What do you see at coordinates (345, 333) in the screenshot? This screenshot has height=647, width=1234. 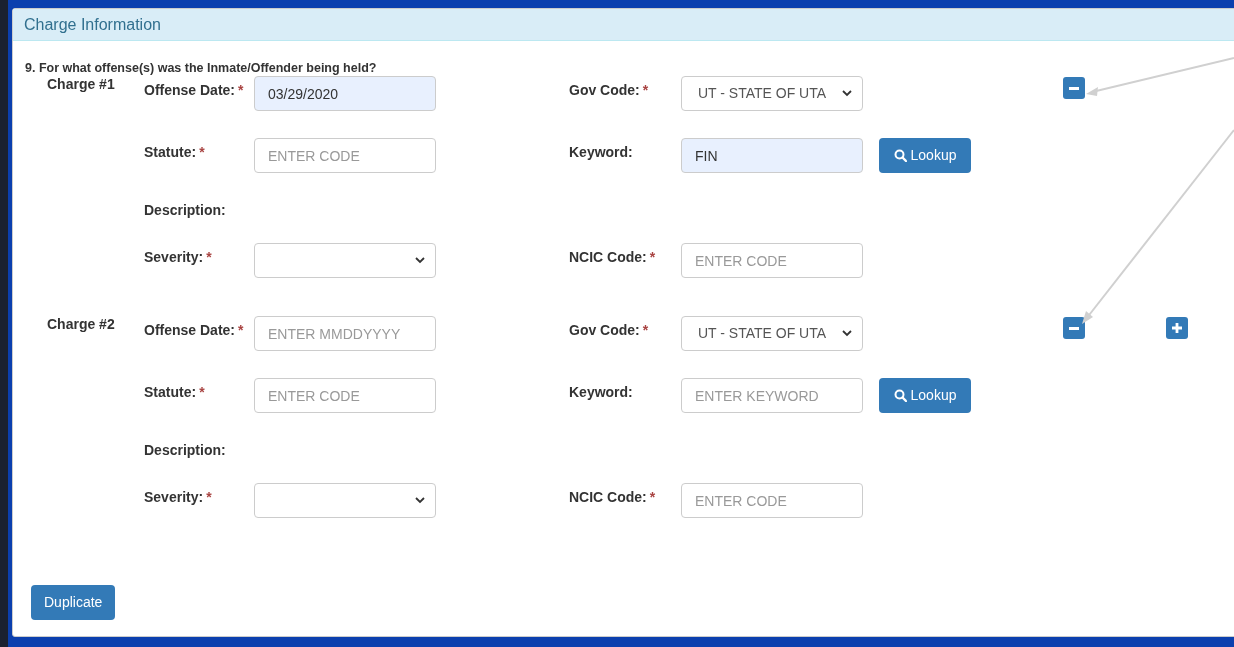 I see `input-field: ENTER MMDDYYYY` at bounding box center [345, 333].